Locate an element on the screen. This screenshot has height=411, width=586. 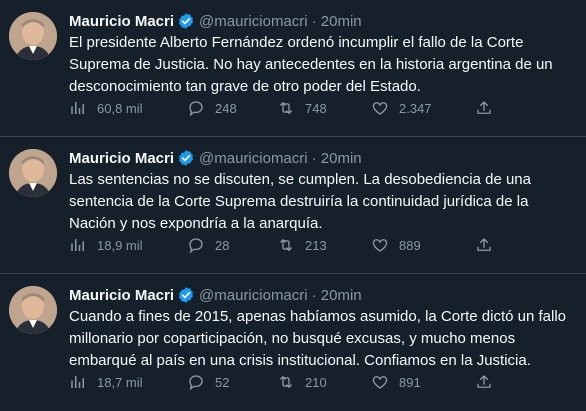
views-button: 60,8 mil is located at coordinates (106, 108).